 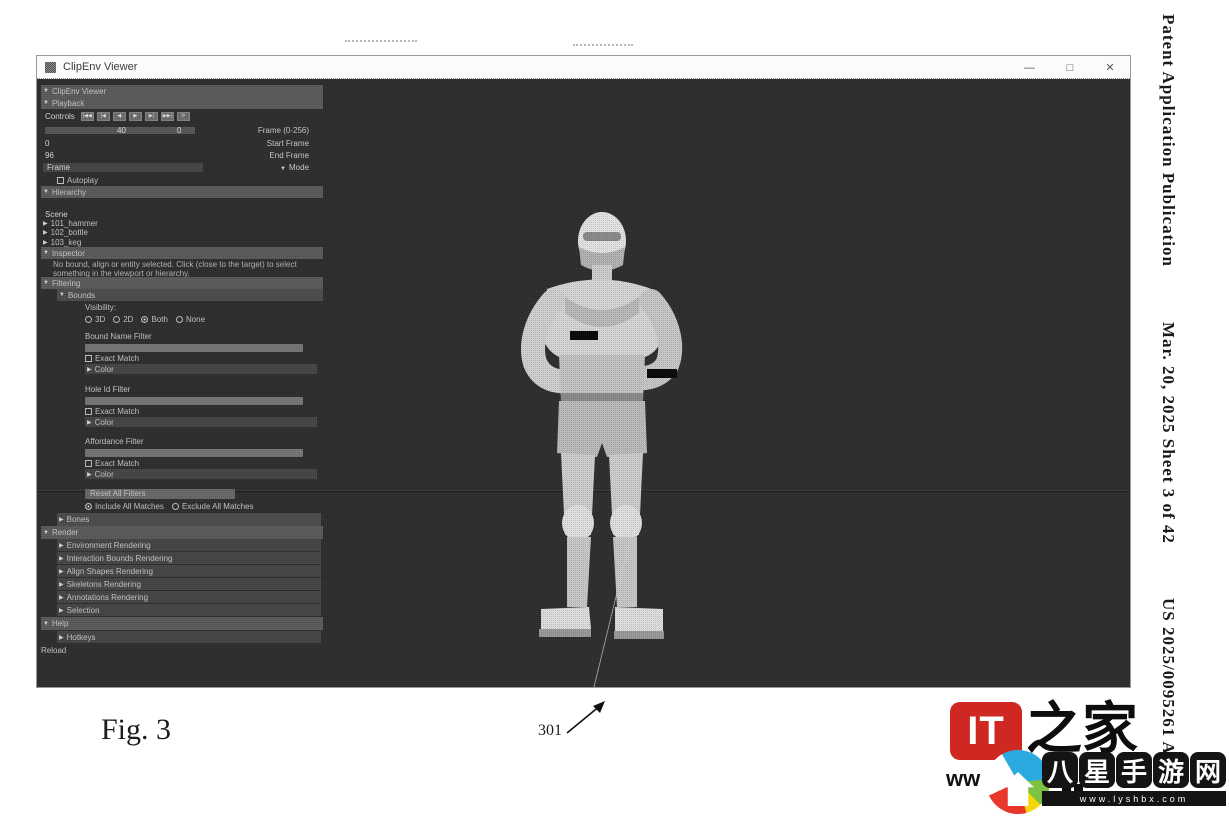 I want to click on seal-char: 手, so click(x=1134, y=770).